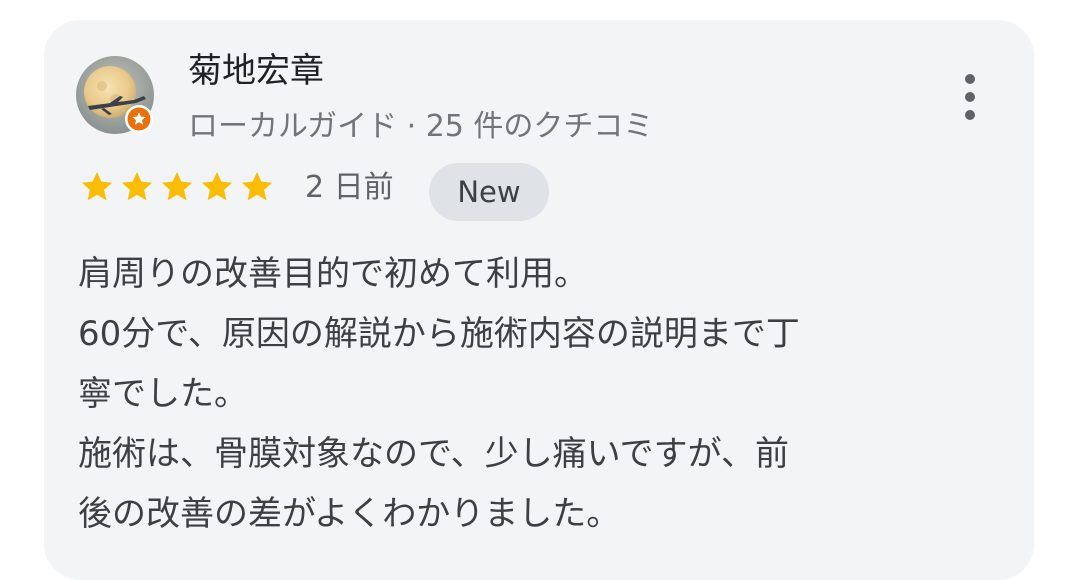  What do you see at coordinates (115, 95) in the screenshot?
I see `author-avatar` at bounding box center [115, 95].